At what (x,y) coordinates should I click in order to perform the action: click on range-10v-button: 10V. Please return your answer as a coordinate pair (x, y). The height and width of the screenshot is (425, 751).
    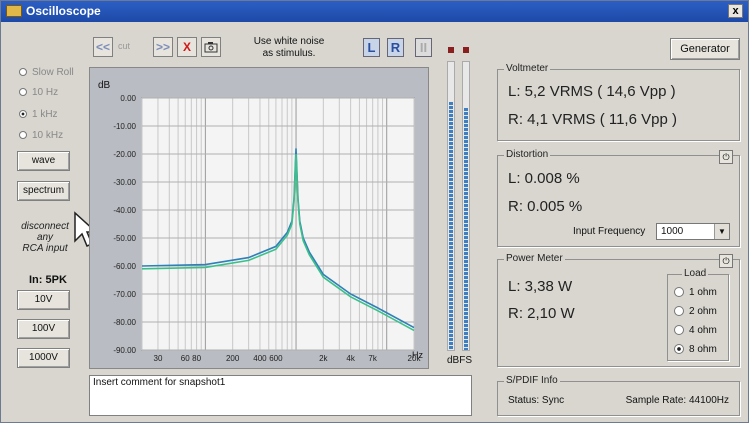
    Looking at the image, I should click on (43, 300).